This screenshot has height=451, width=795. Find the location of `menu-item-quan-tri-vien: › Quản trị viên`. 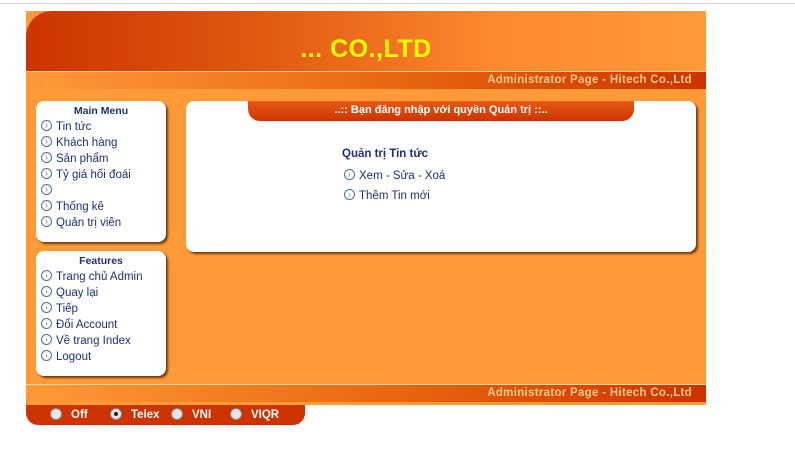

menu-item-quan-tri-vien: › Quản trị viên is located at coordinates (101, 223).